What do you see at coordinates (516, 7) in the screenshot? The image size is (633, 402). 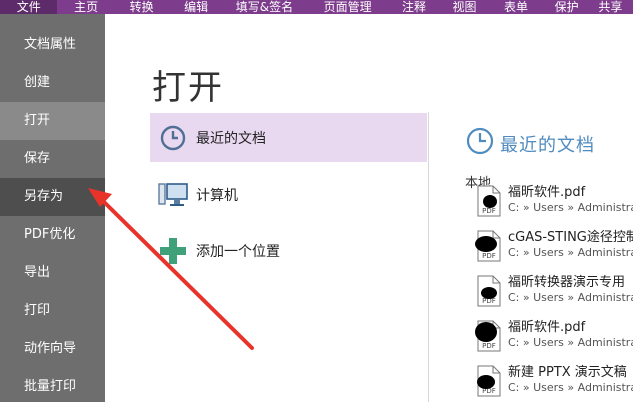 I see `menu-tab-form: 表单` at bounding box center [516, 7].